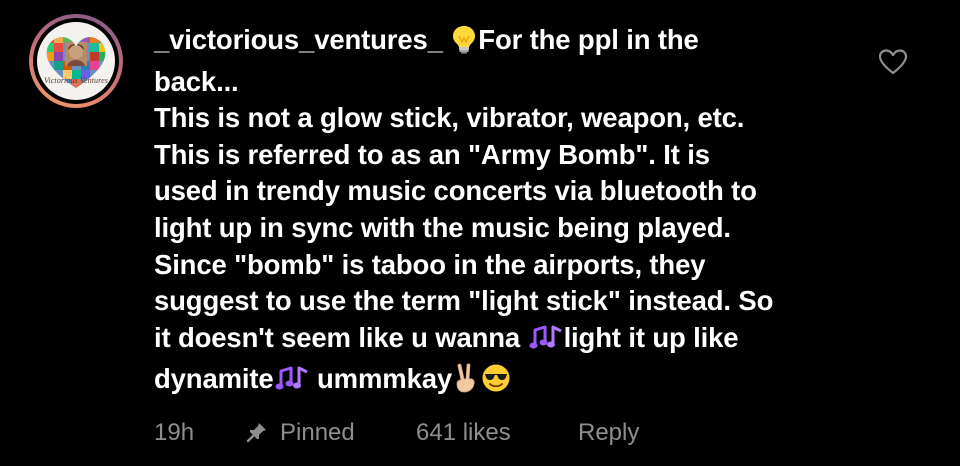 The height and width of the screenshot is (466, 960). What do you see at coordinates (608, 433) in the screenshot?
I see `reply-button: Reply` at bounding box center [608, 433].